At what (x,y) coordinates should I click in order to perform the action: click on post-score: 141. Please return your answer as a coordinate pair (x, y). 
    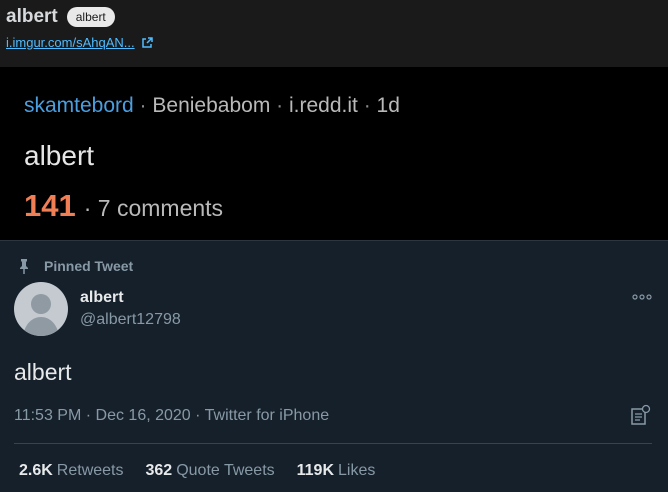
    Looking at the image, I should click on (50, 205).